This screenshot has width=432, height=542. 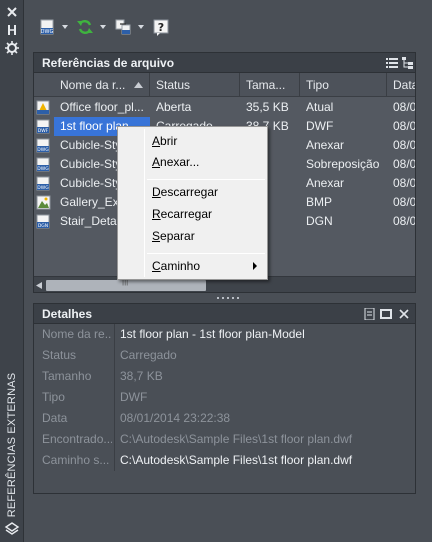 I want to click on list-view-icon, so click(x=392, y=63).